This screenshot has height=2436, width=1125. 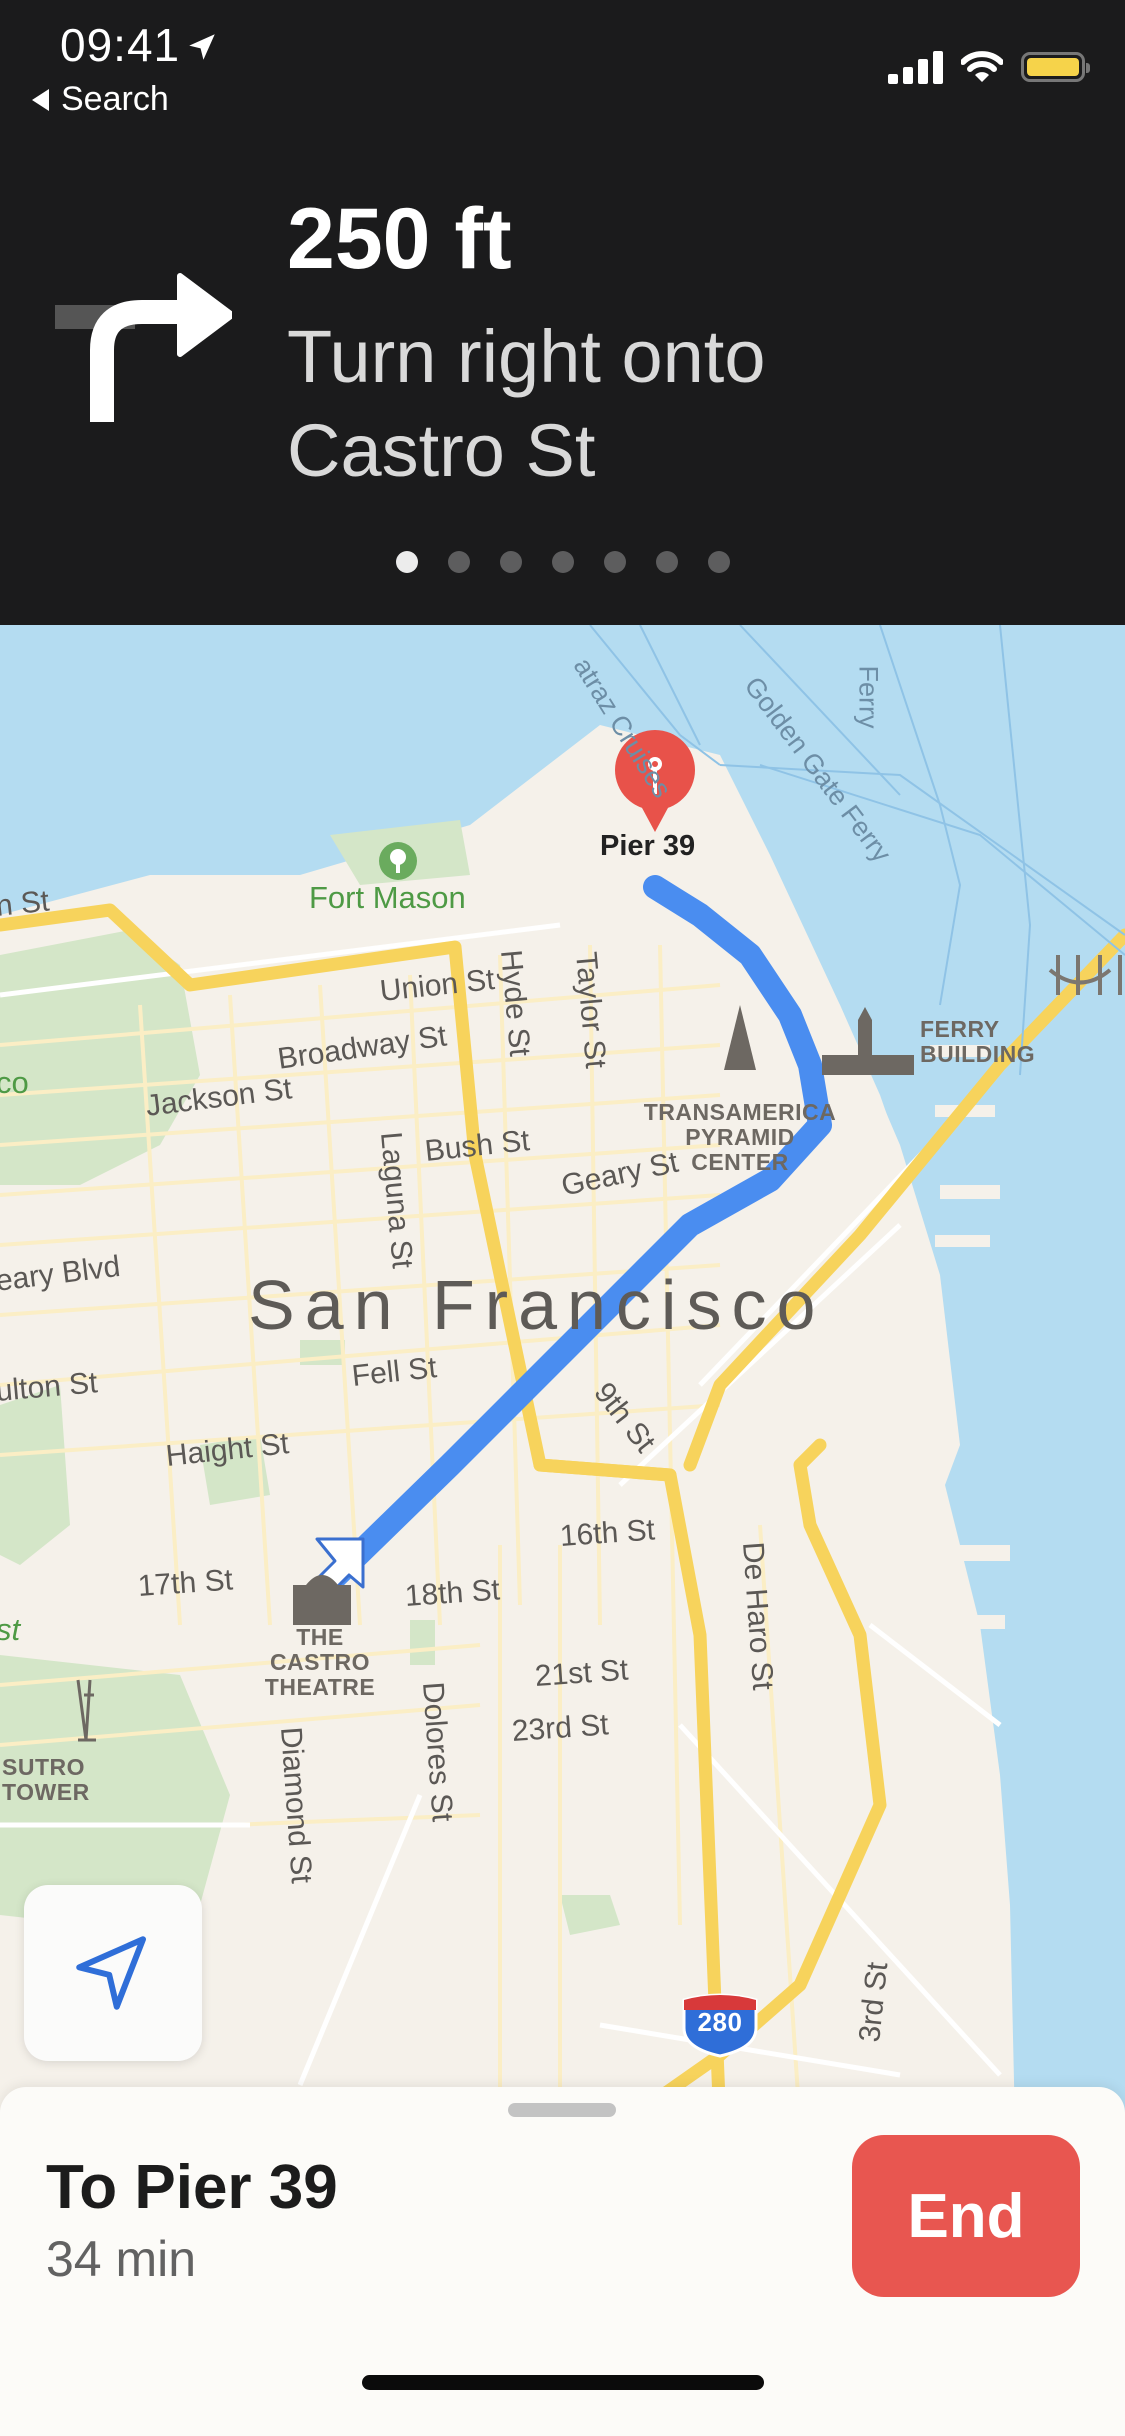 What do you see at coordinates (966, 2216) in the screenshot?
I see `end-route-button: End` at bounding box center [966, 2216].